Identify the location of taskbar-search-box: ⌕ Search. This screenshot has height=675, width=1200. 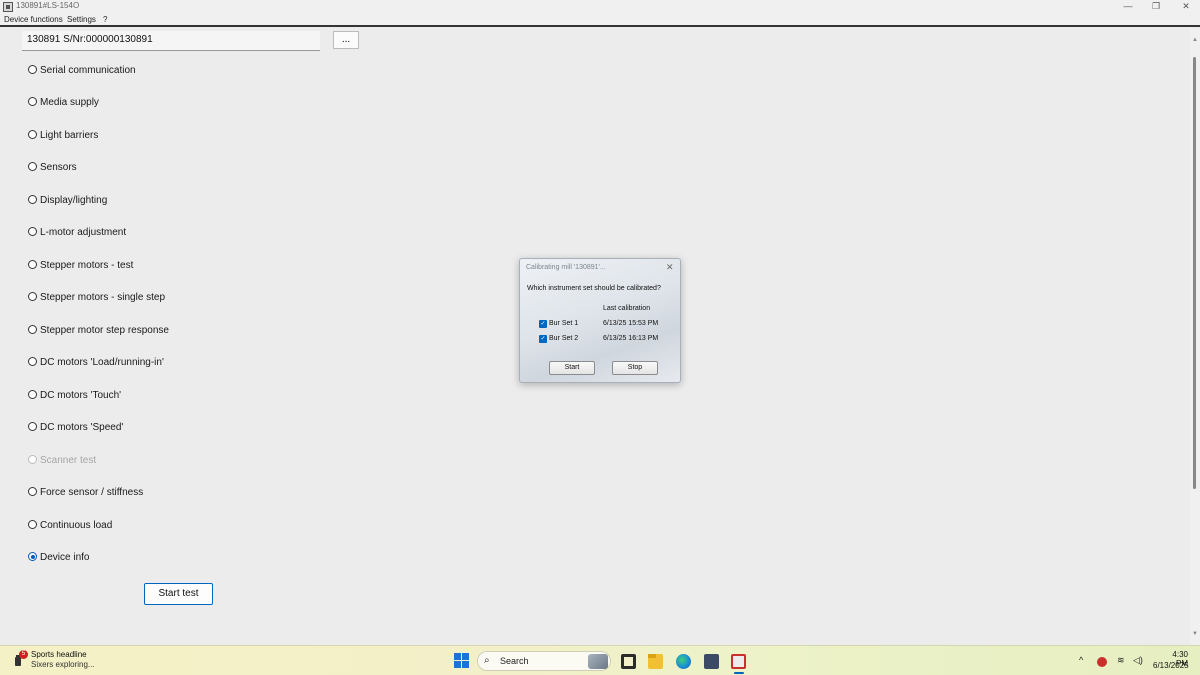
(544, 661).